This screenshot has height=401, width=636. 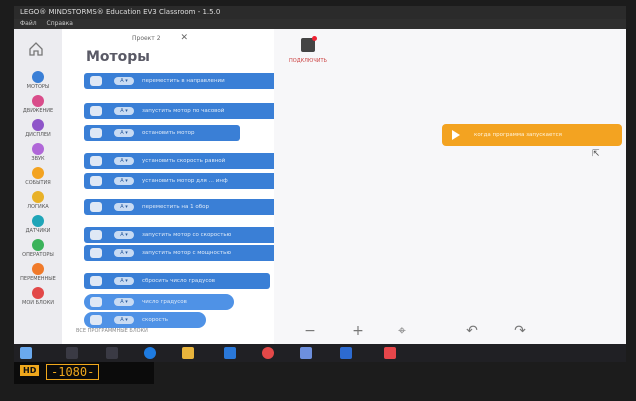 I want to click on motor-block: A ▾ запустить мотор с мощностью, so click(x=182, y=253).